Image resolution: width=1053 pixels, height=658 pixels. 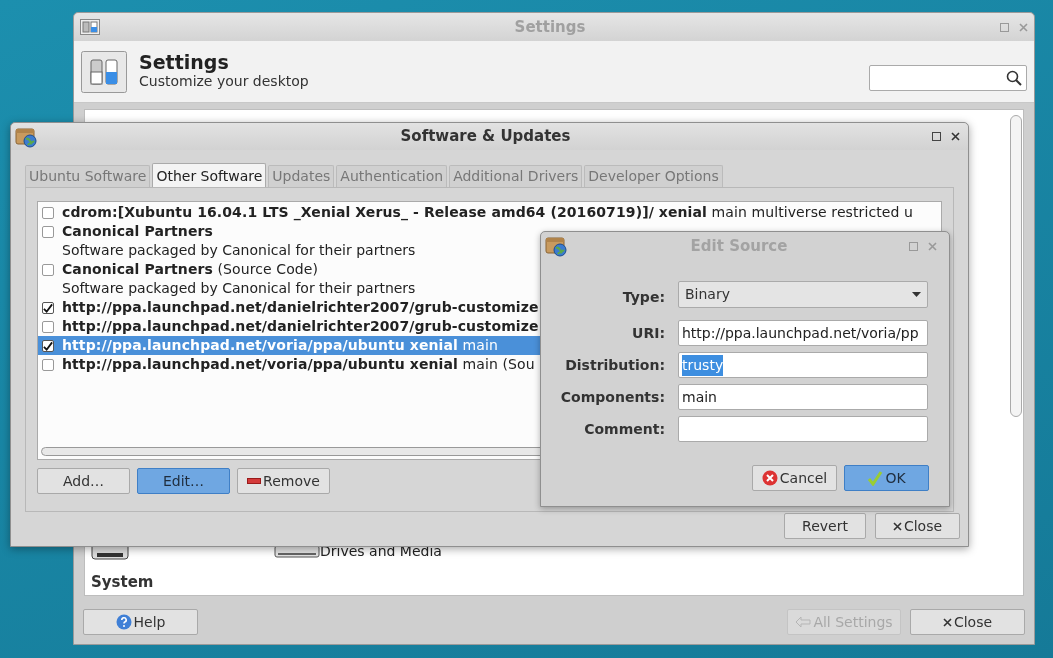 I want to click on remove-button: Remove, so click(x=283, y=481).